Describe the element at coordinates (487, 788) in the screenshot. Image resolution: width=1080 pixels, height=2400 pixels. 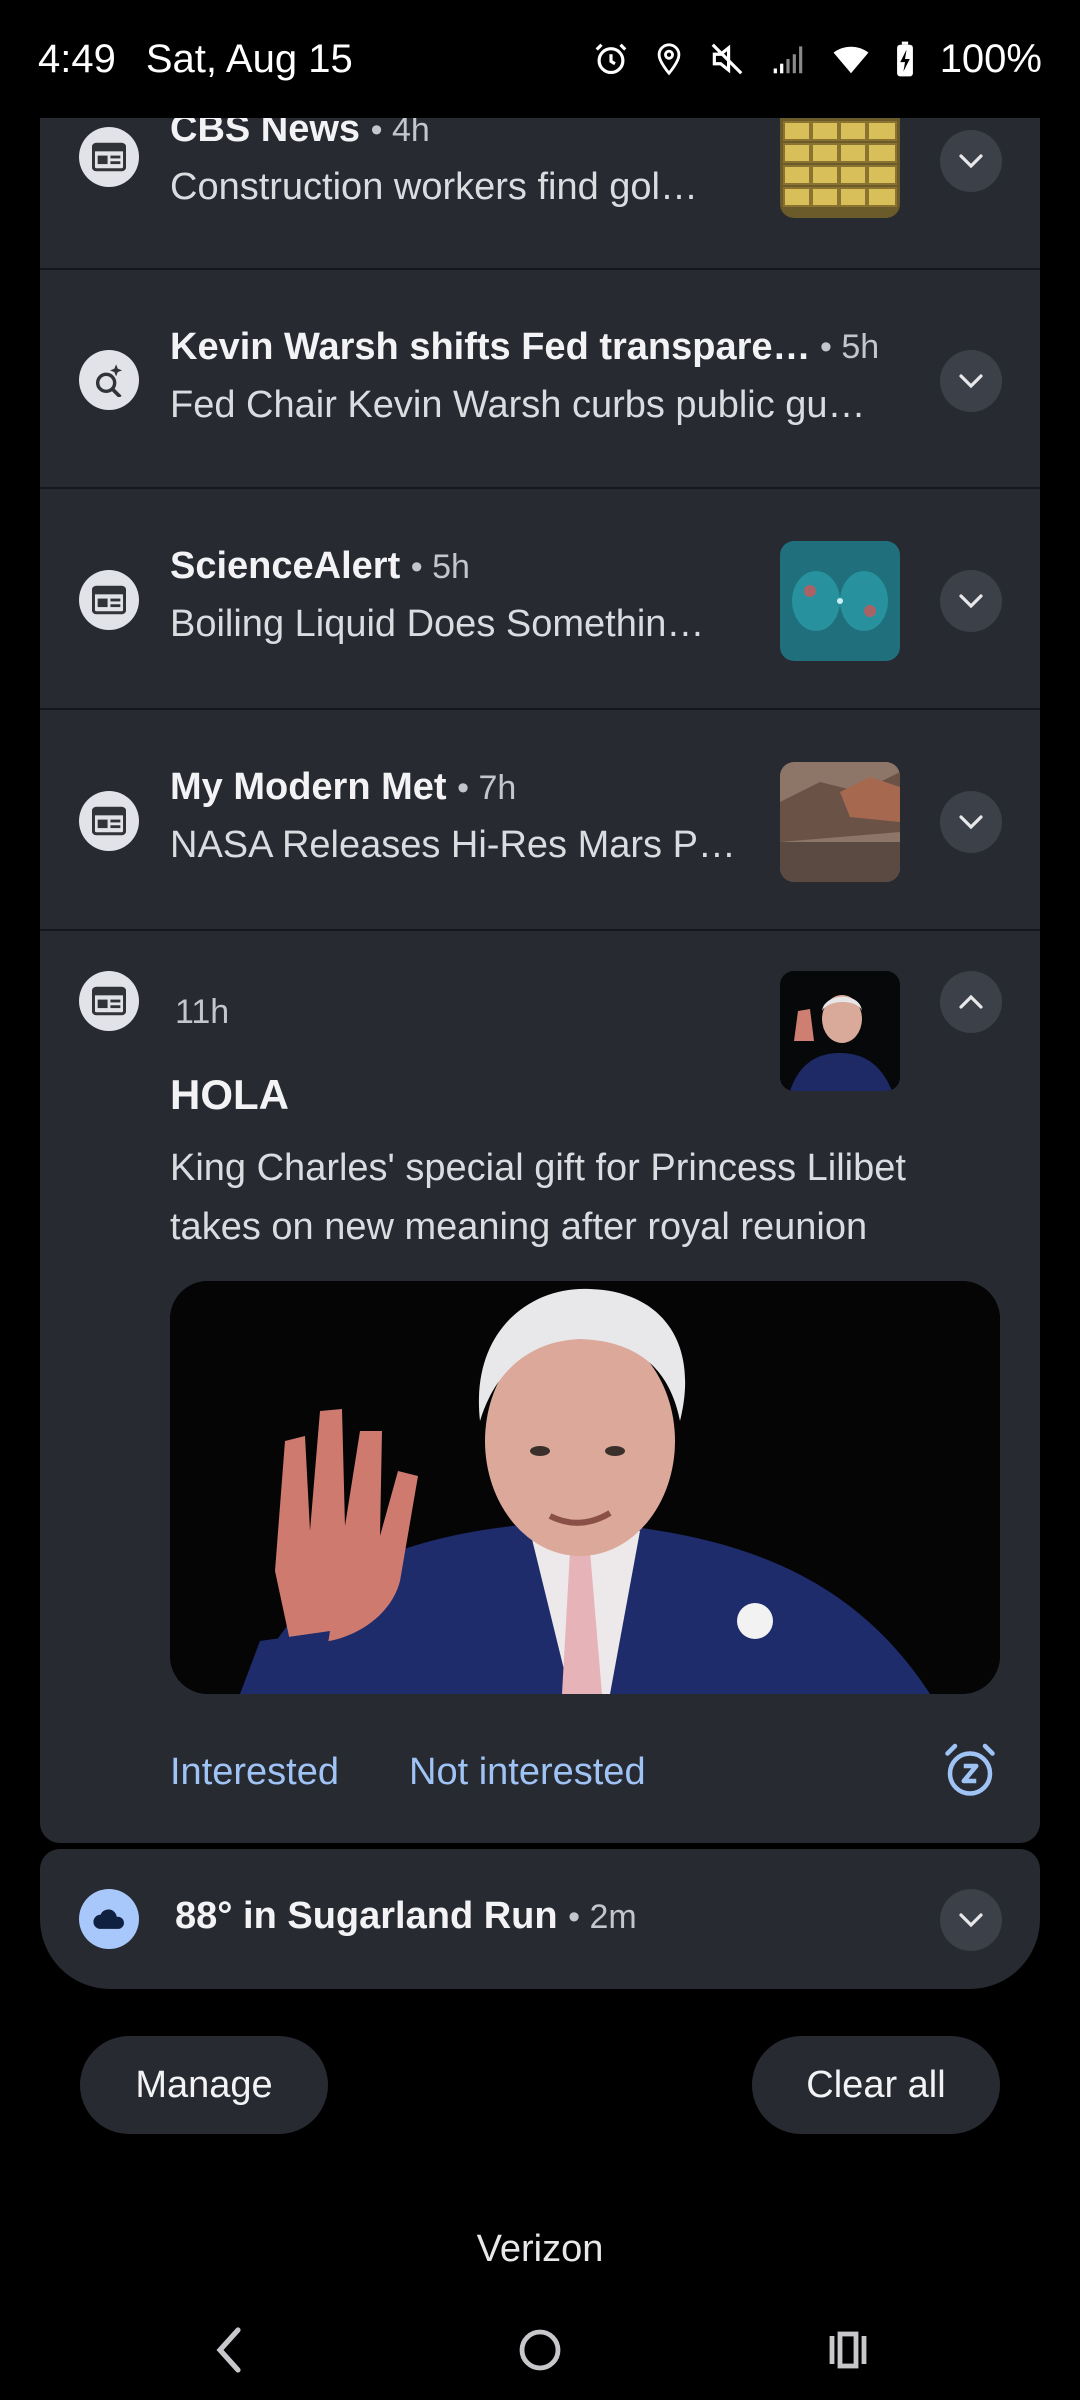
I see `notification-time: • 7h` at that location.